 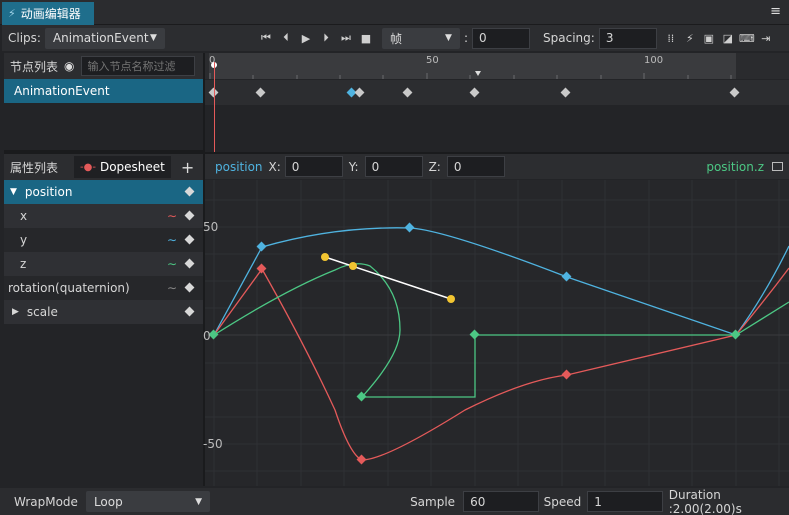 What do you see at coordinates (478, 73) in the screenshot?
I see `event-marker-icon` at bounding box center [478, 73].